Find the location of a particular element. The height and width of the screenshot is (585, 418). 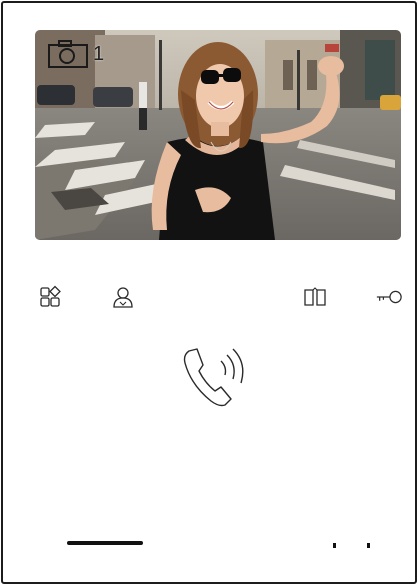

home-indicator is located at coordinates (105, 543).